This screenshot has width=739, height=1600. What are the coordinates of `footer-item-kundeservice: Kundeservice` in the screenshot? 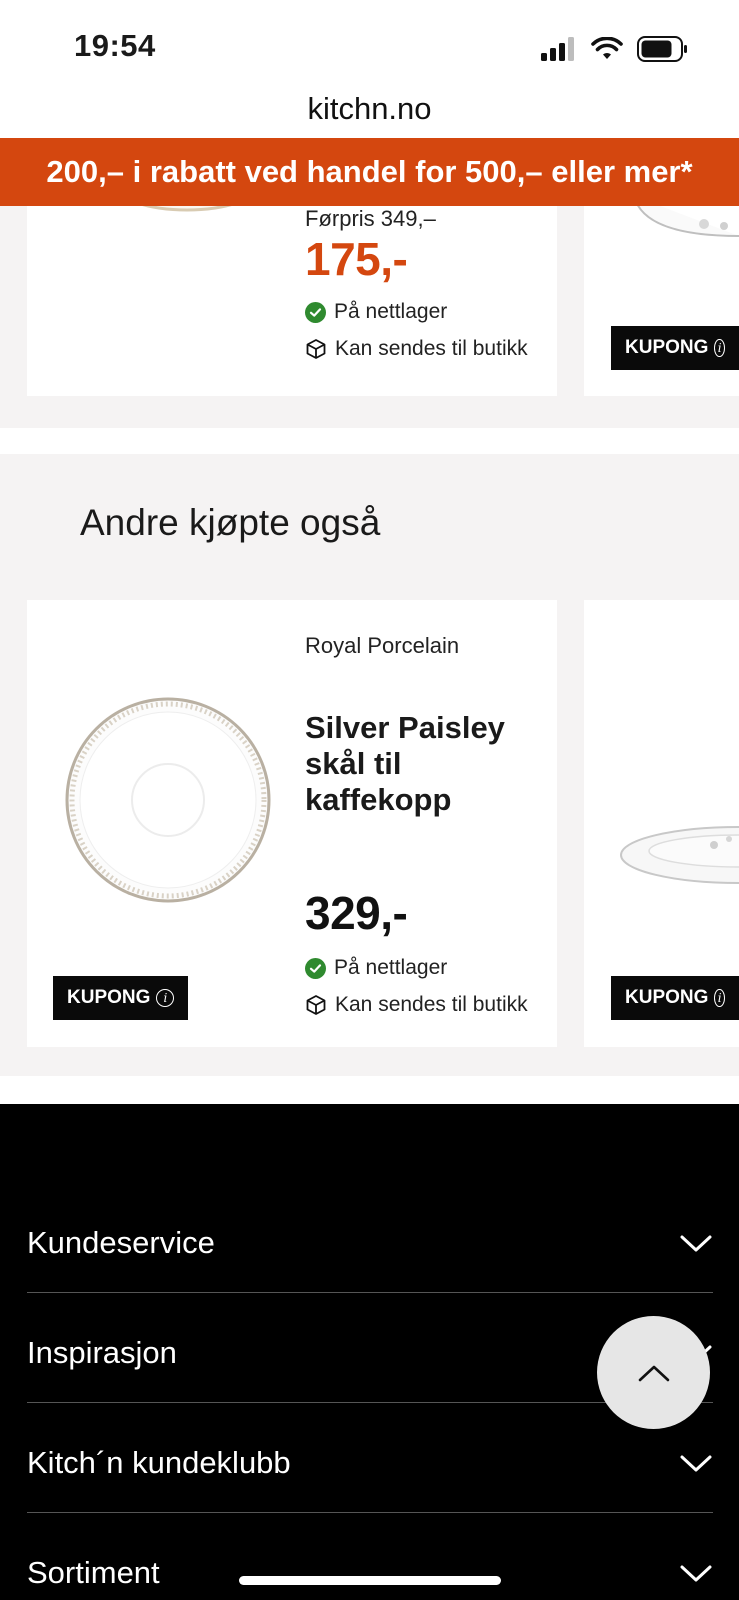 It's located at (370, 1243).